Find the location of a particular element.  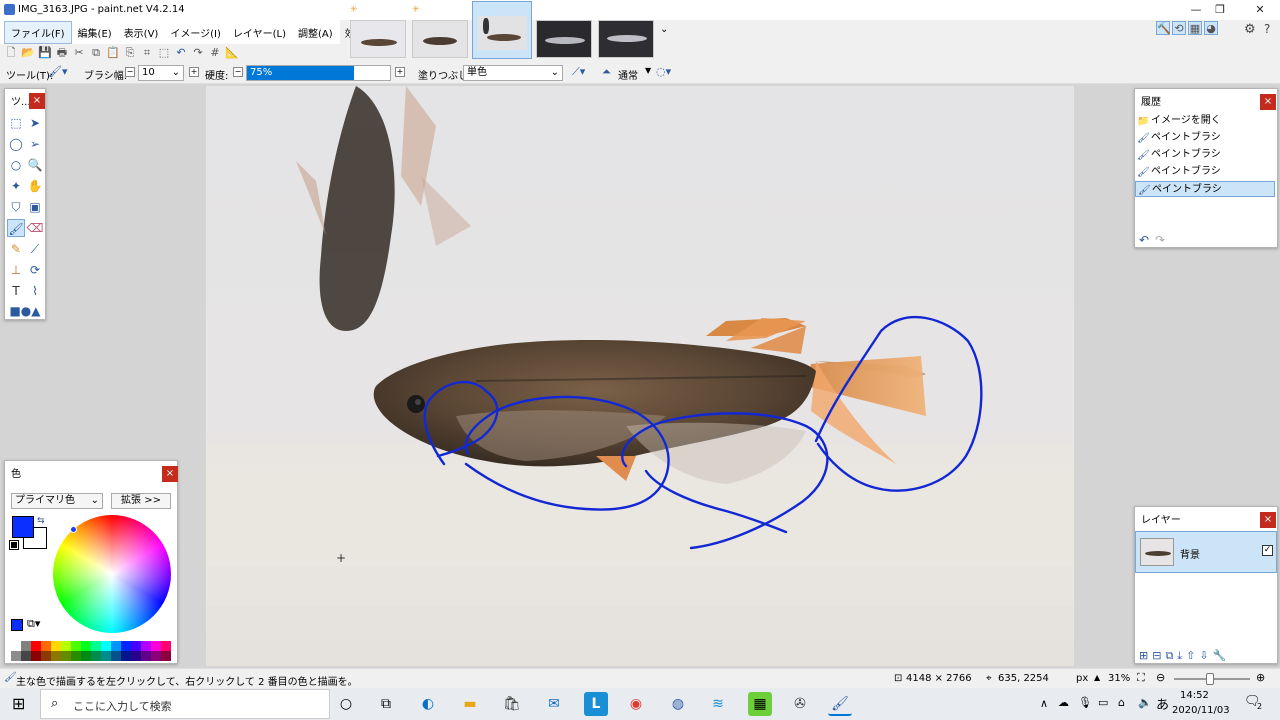

brush-width-decrease-button: − is located at coordinates (130, 72).